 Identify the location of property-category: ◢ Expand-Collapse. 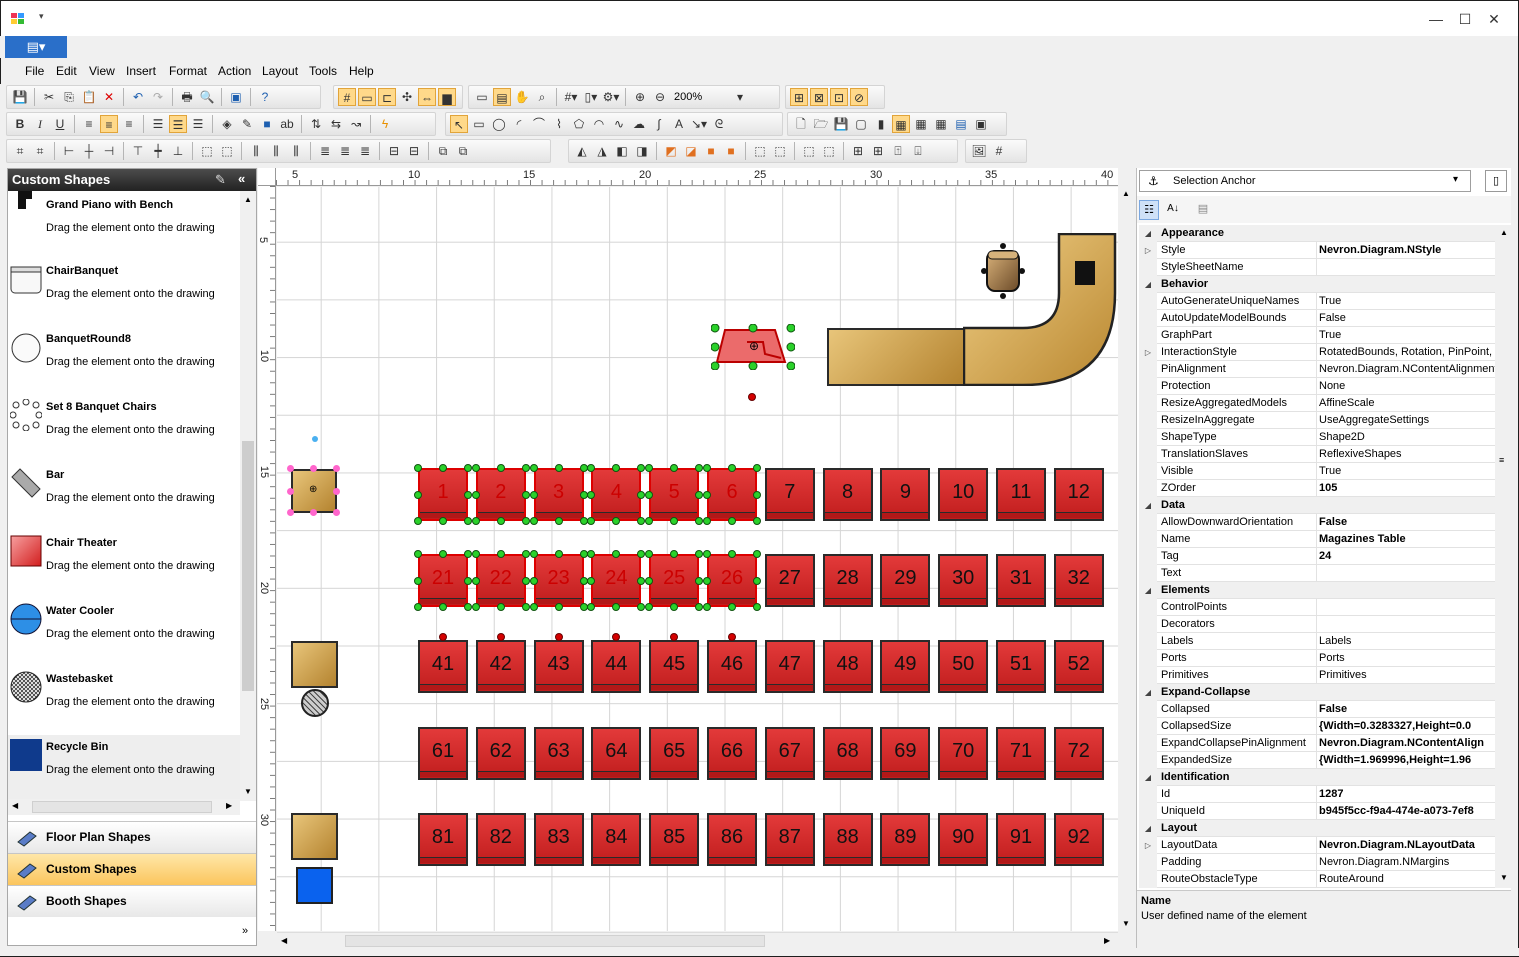
(1317, 692).